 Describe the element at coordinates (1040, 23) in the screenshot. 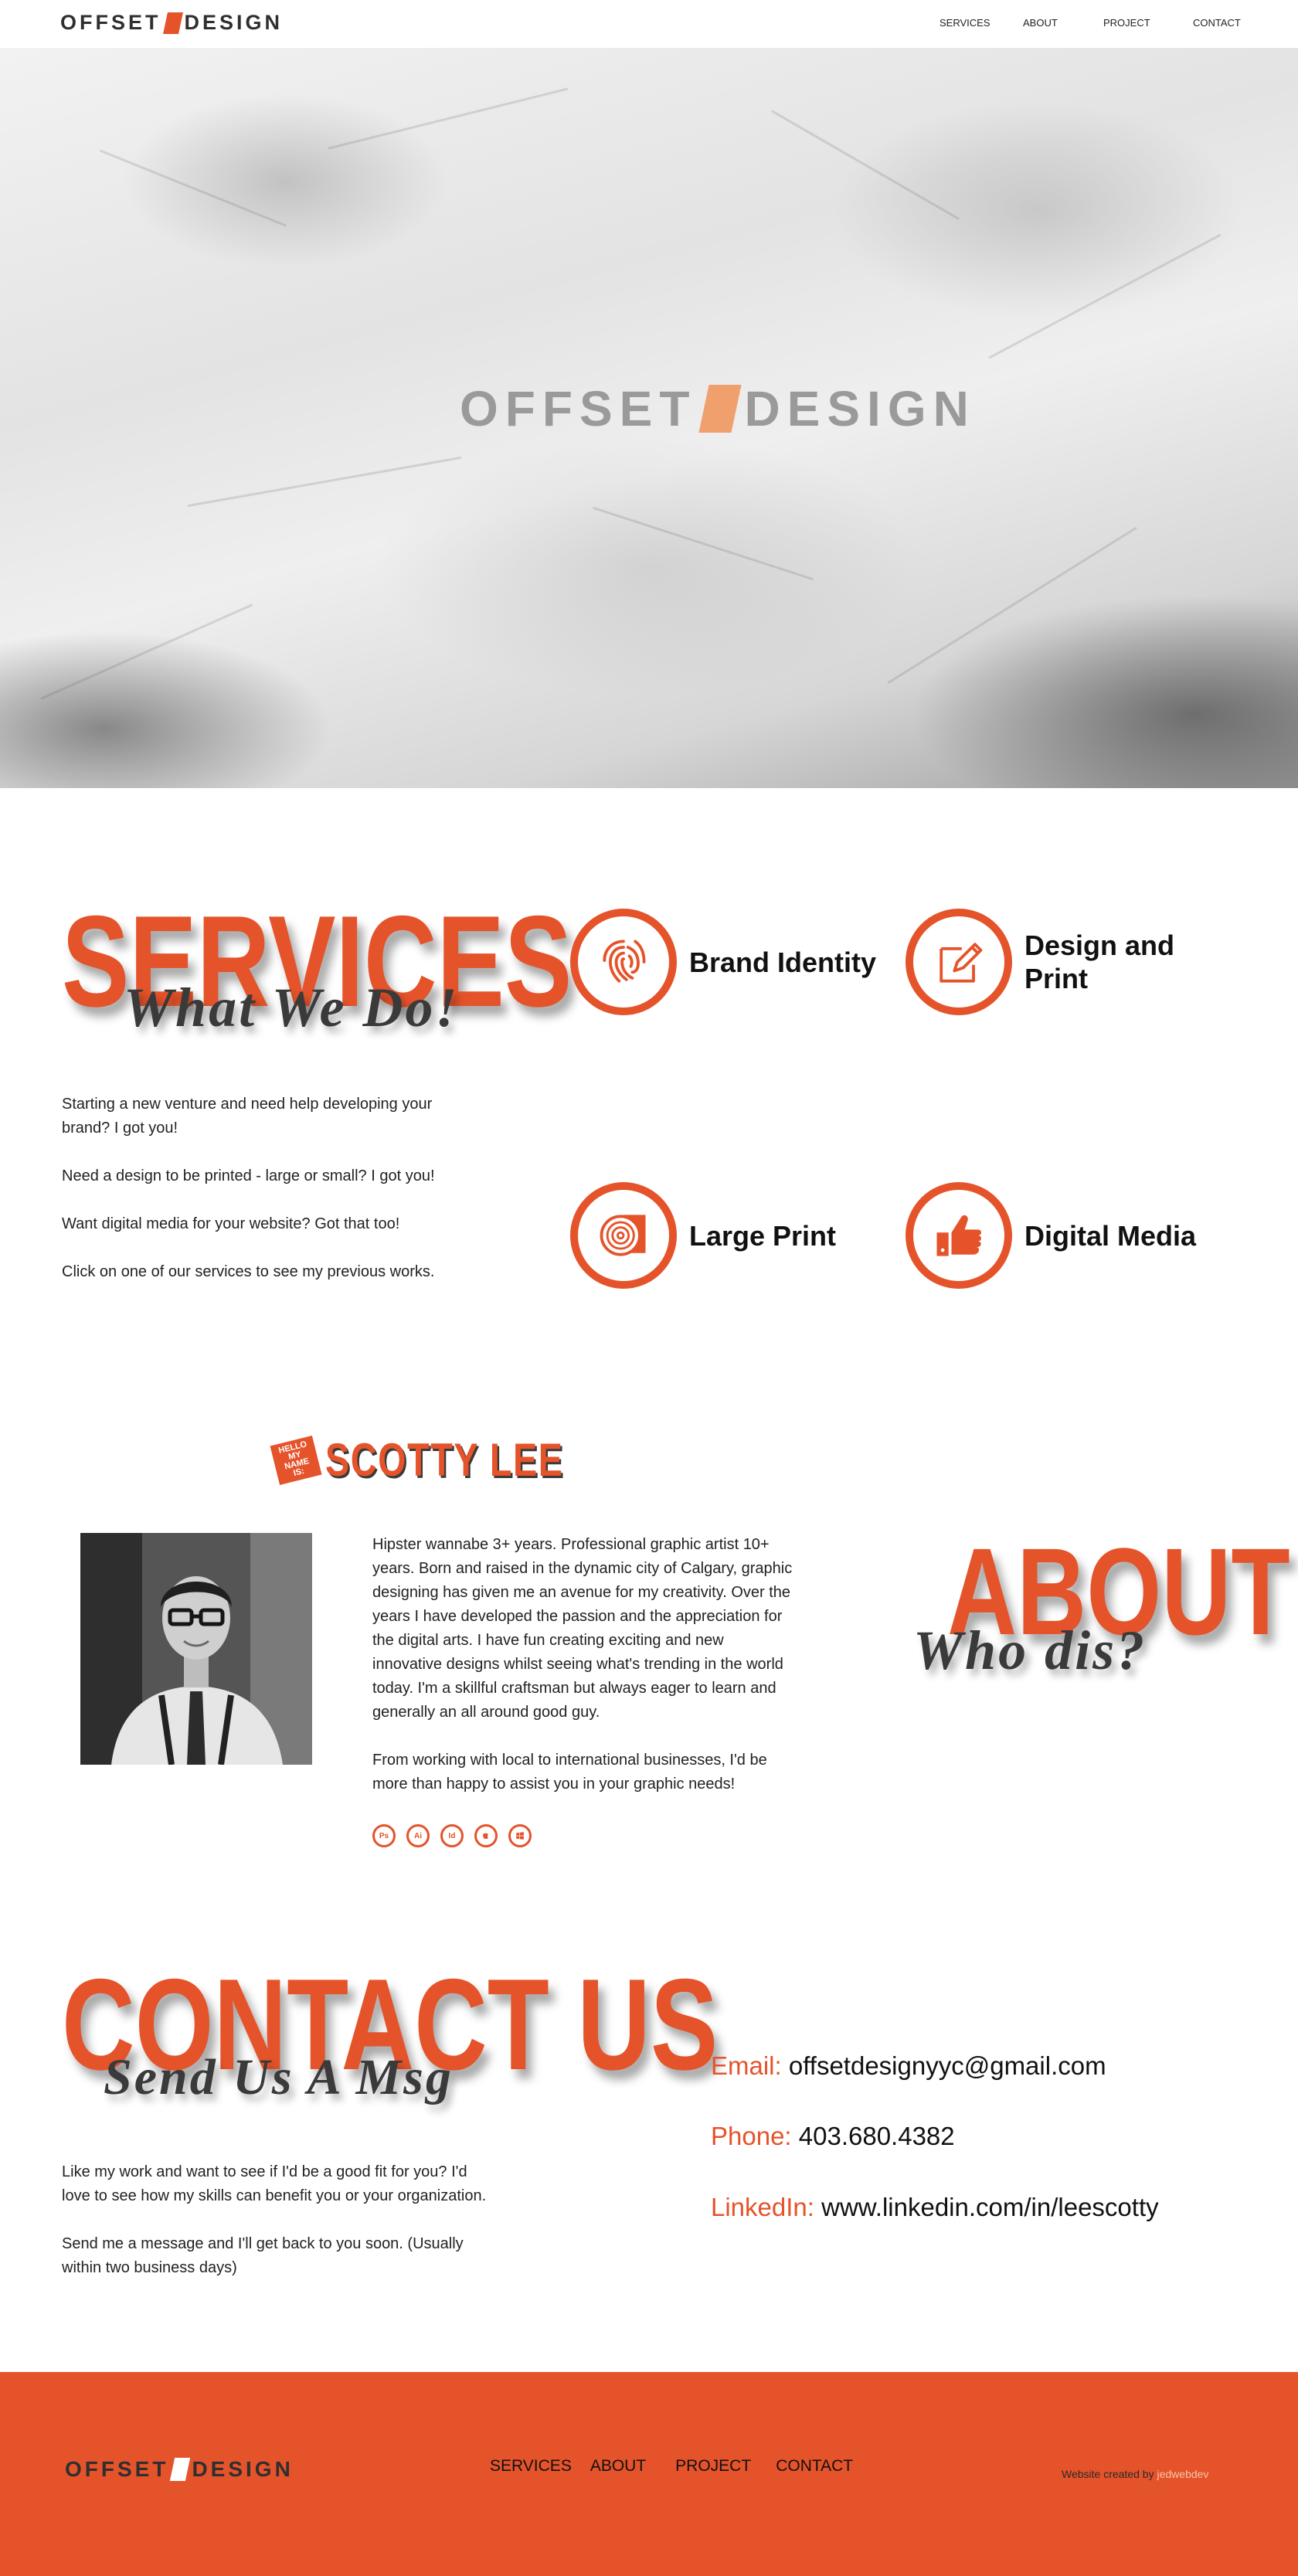

I see `nav-about: ABOUT` at that location.